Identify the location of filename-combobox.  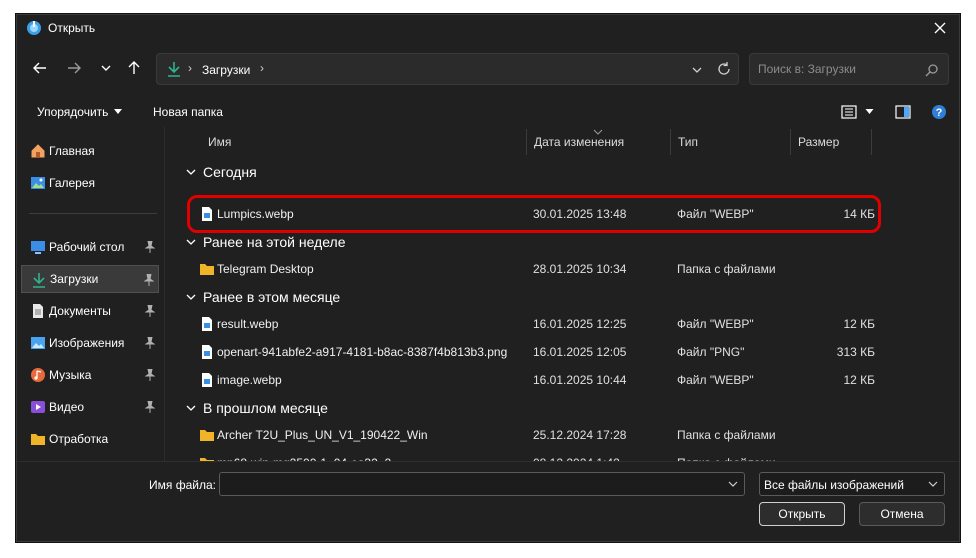
(482, 484).